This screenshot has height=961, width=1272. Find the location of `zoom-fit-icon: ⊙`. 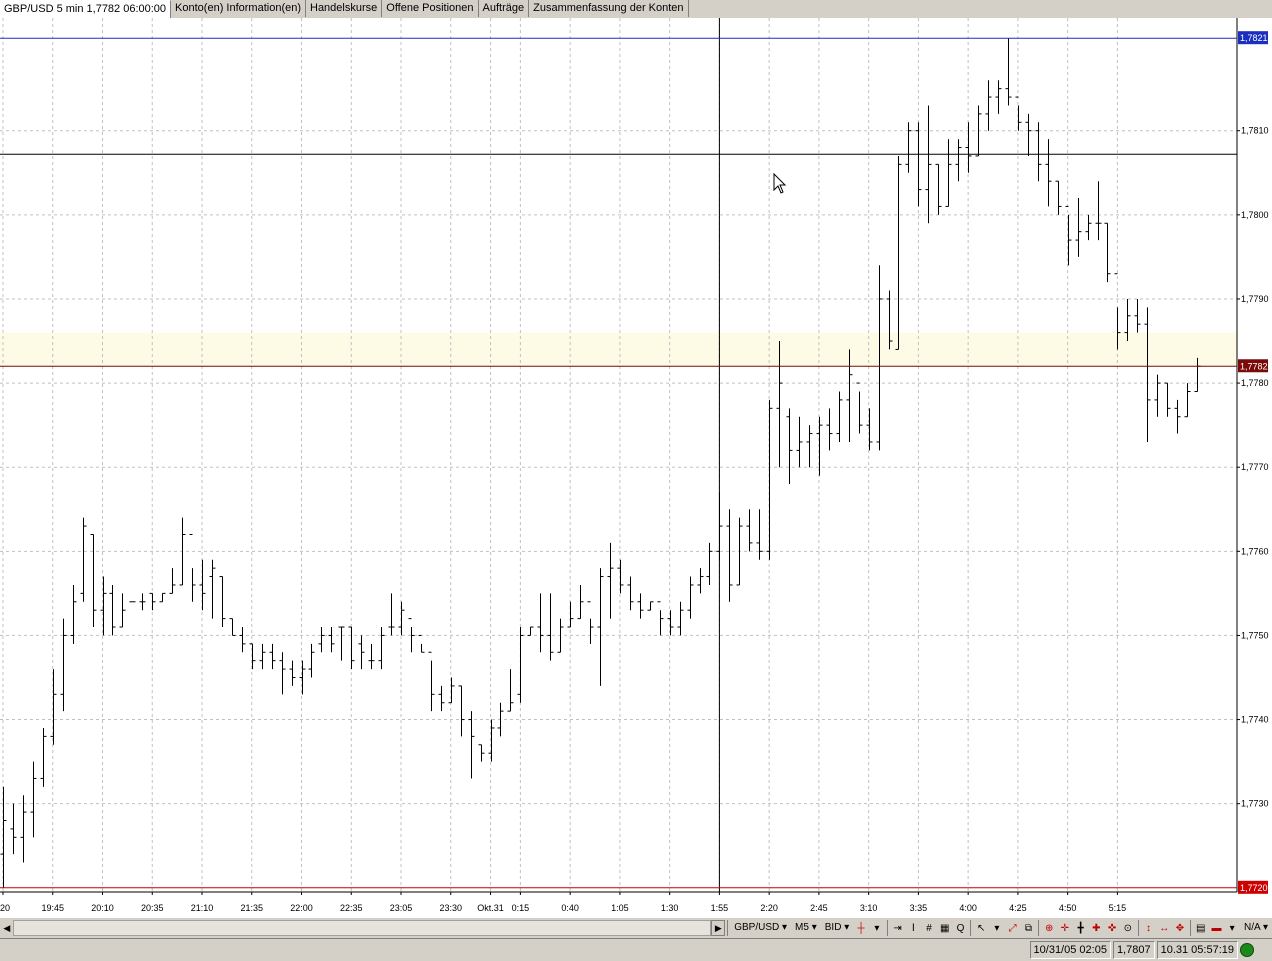

zoom-fit-icon: ⊙ is located at coordinates (1128, 928).